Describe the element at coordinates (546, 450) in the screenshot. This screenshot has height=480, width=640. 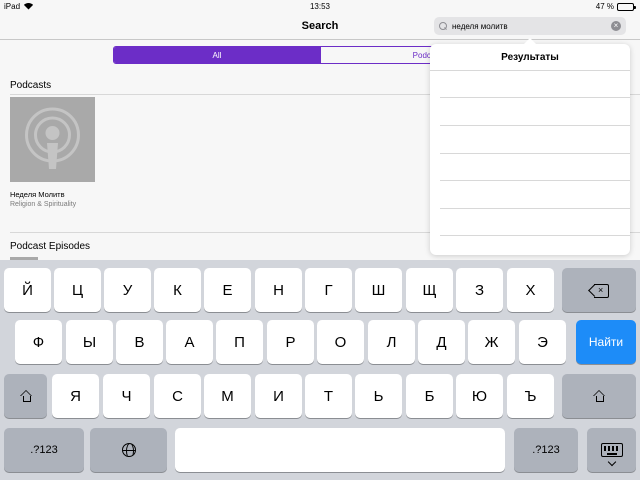
I see `numbers-key-right: .?123` at that location.